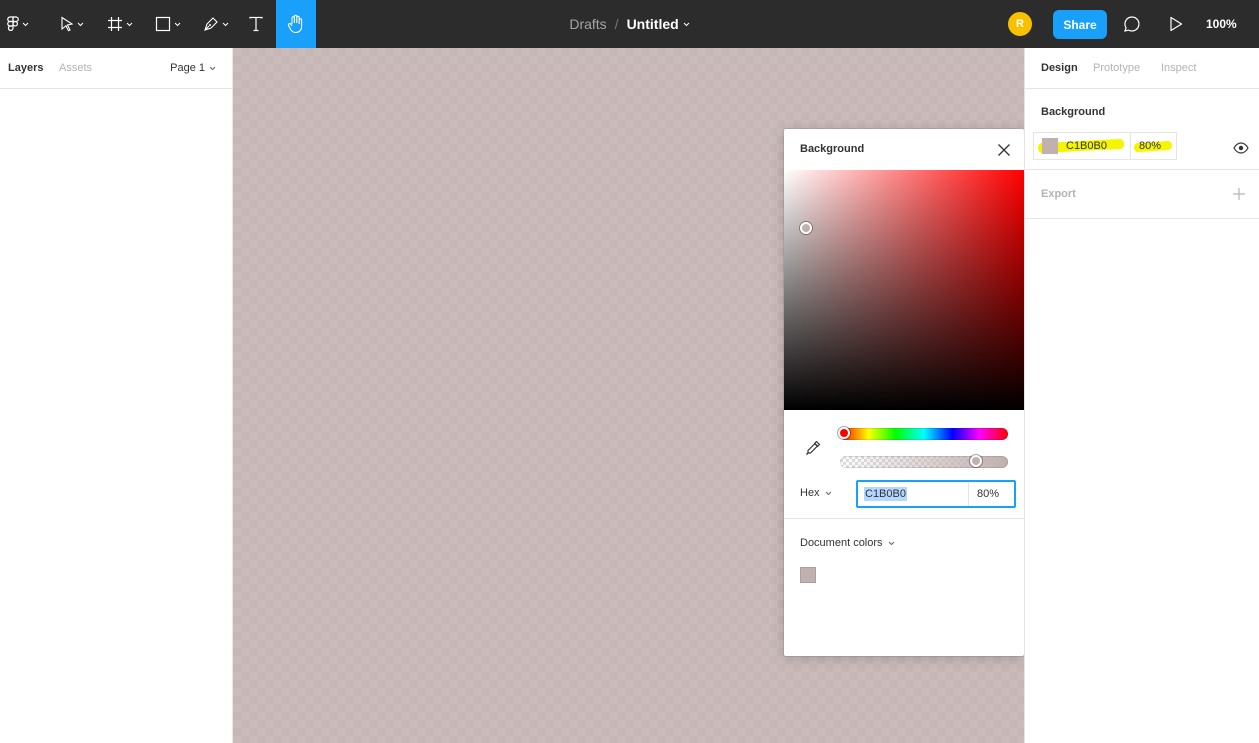 The image size is (1259, 743). I want to click on color-value-field: C1B0B0 80%, so click(936, 494).